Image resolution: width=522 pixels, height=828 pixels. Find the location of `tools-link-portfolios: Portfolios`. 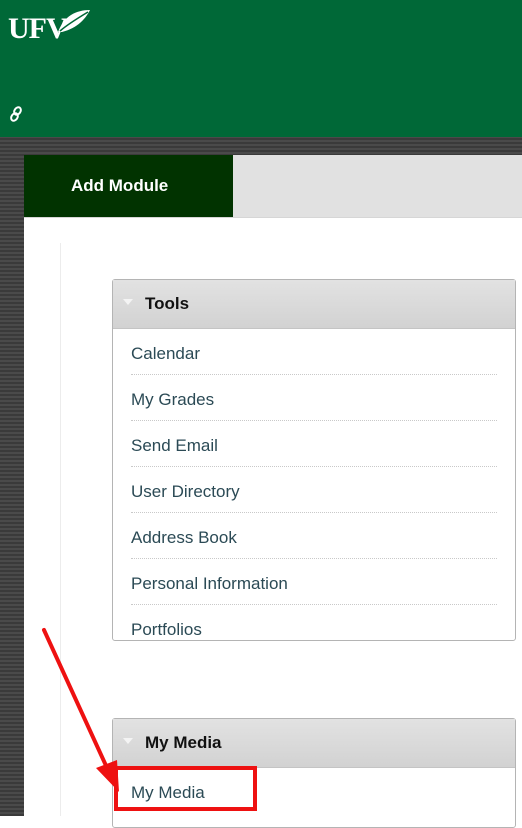

tools-link-portfolios: Portfolios is located at coordinates (314, 627).